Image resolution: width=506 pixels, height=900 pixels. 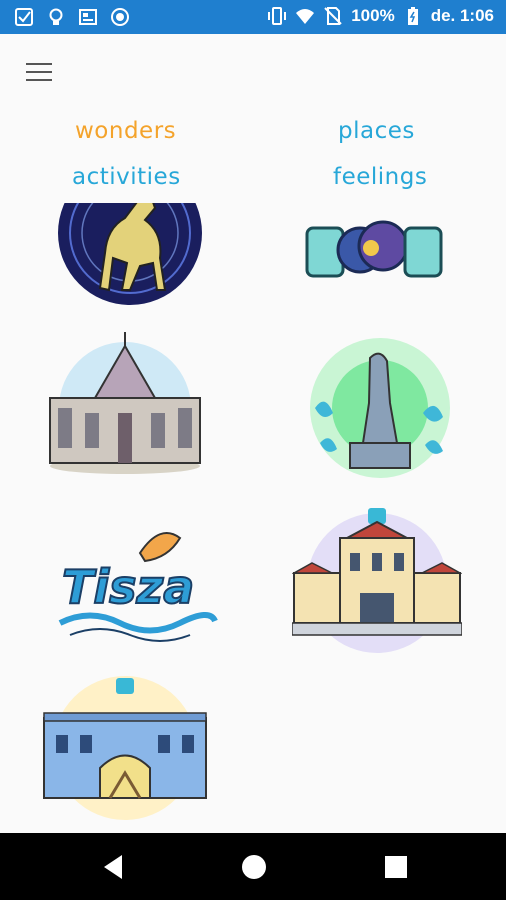 I want to click on no-sim-icon, so click(x=333, y=16).